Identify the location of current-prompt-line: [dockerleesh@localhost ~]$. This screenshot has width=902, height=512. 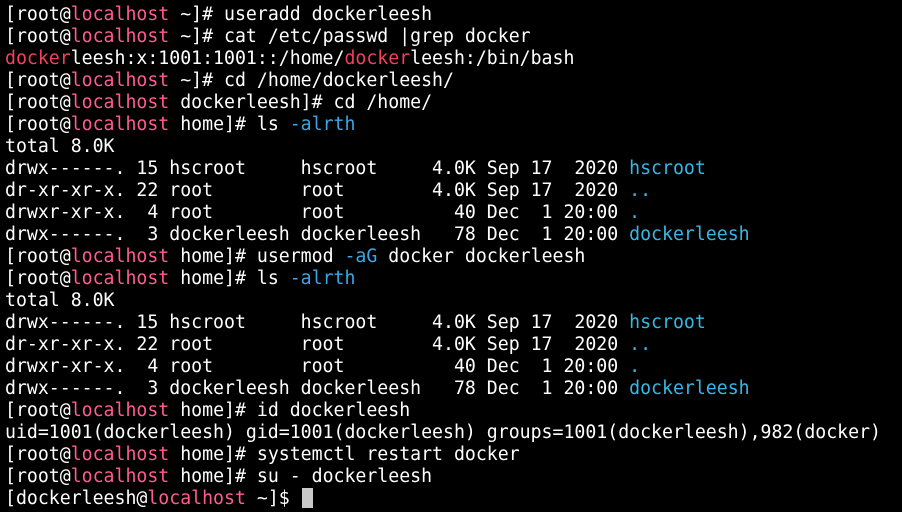
(453, 499).